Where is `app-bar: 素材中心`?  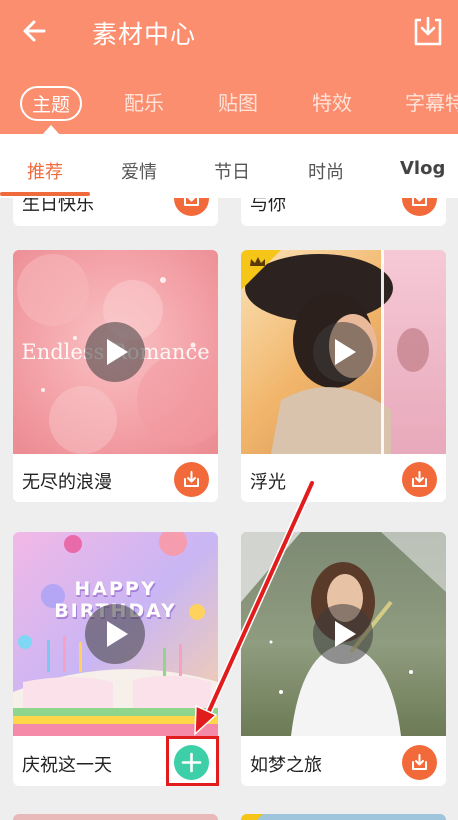 app-bar: 素材中心 is located at coordinates (229, 33).